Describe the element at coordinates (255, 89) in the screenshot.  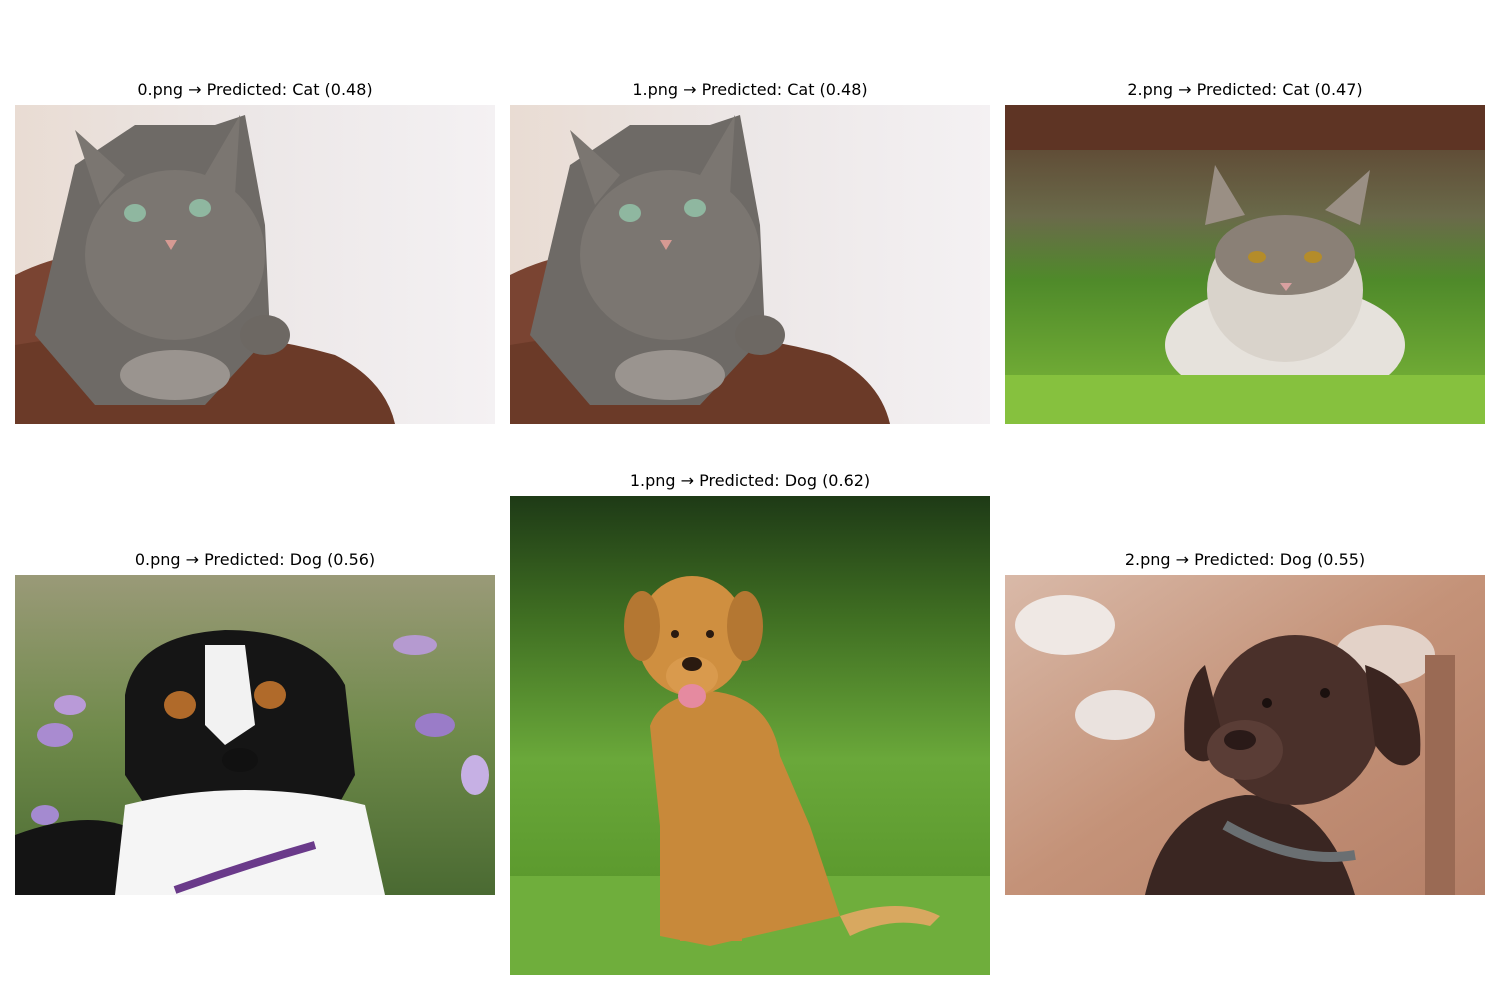
I see `panel-caption: 0.png → Predicted: Cat (0.48)` at that location.